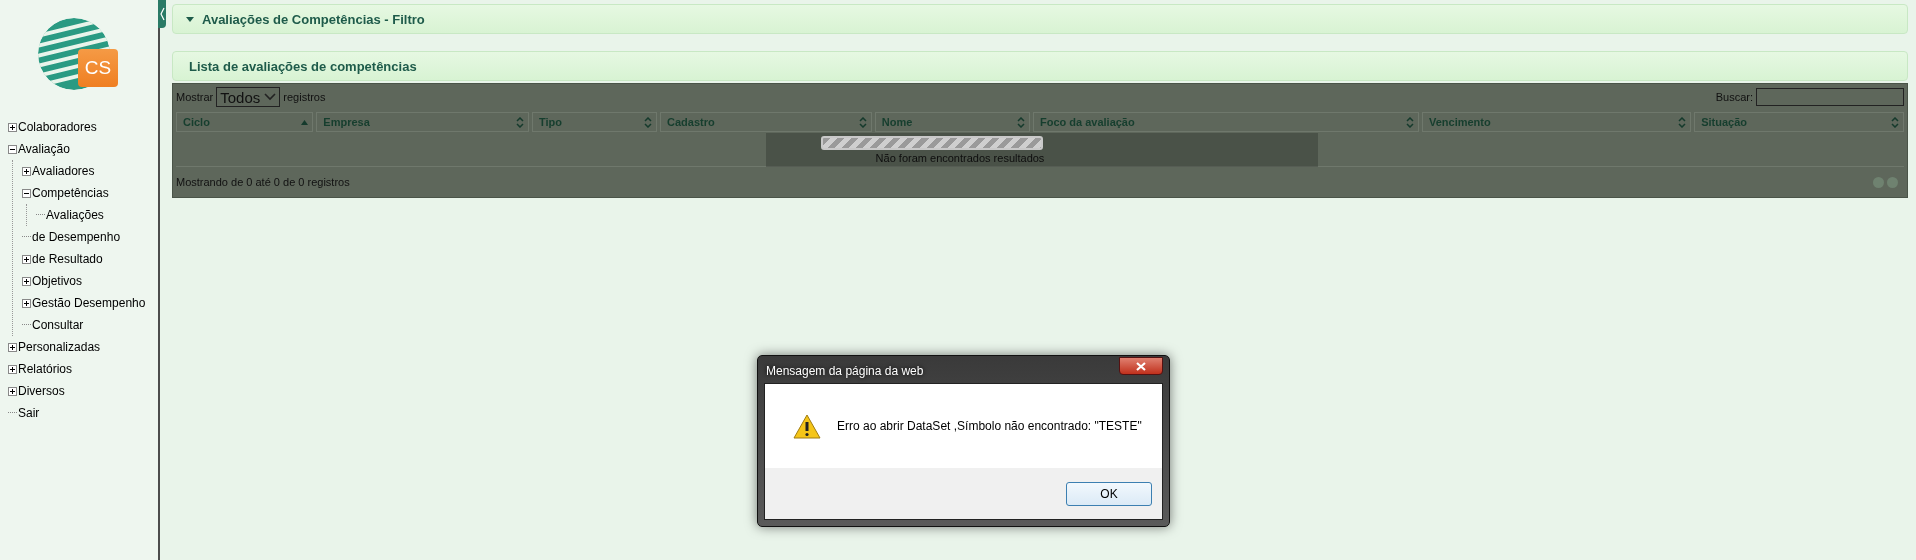 The image size is (1916, 560). Describe the element at coordinates (303, 66) in the screenshot. I see `panel-title: Lista de avaliações de competências` at that location.